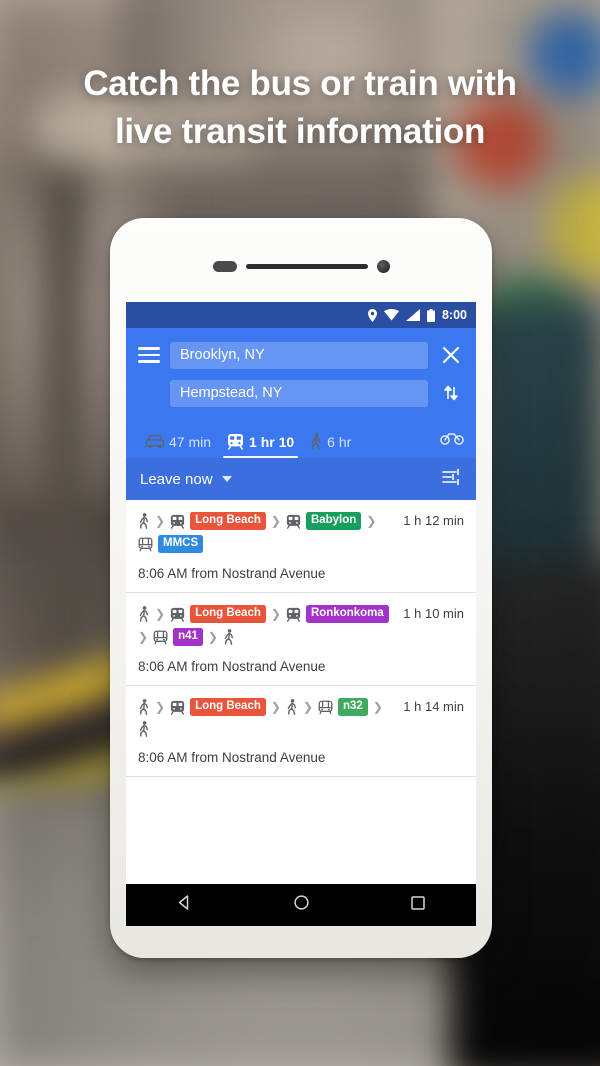  I want to click on tab-transit: 1 hr 10, so click(260, 445).